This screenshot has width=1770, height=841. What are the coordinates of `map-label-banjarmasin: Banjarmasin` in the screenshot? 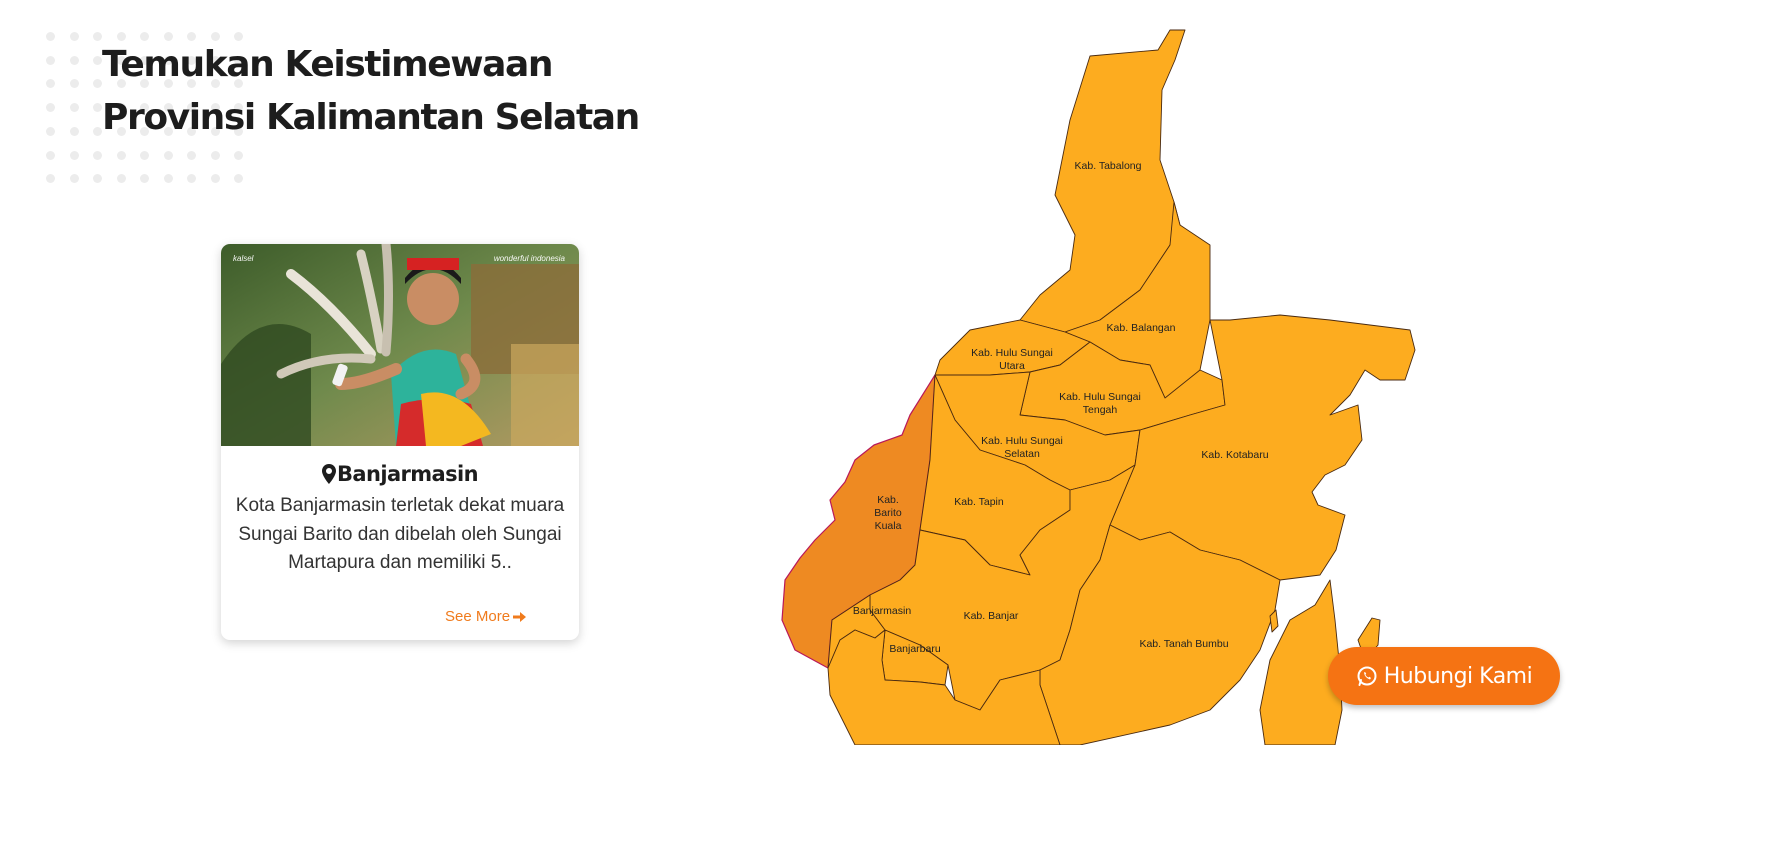 It's located at (882, 611).